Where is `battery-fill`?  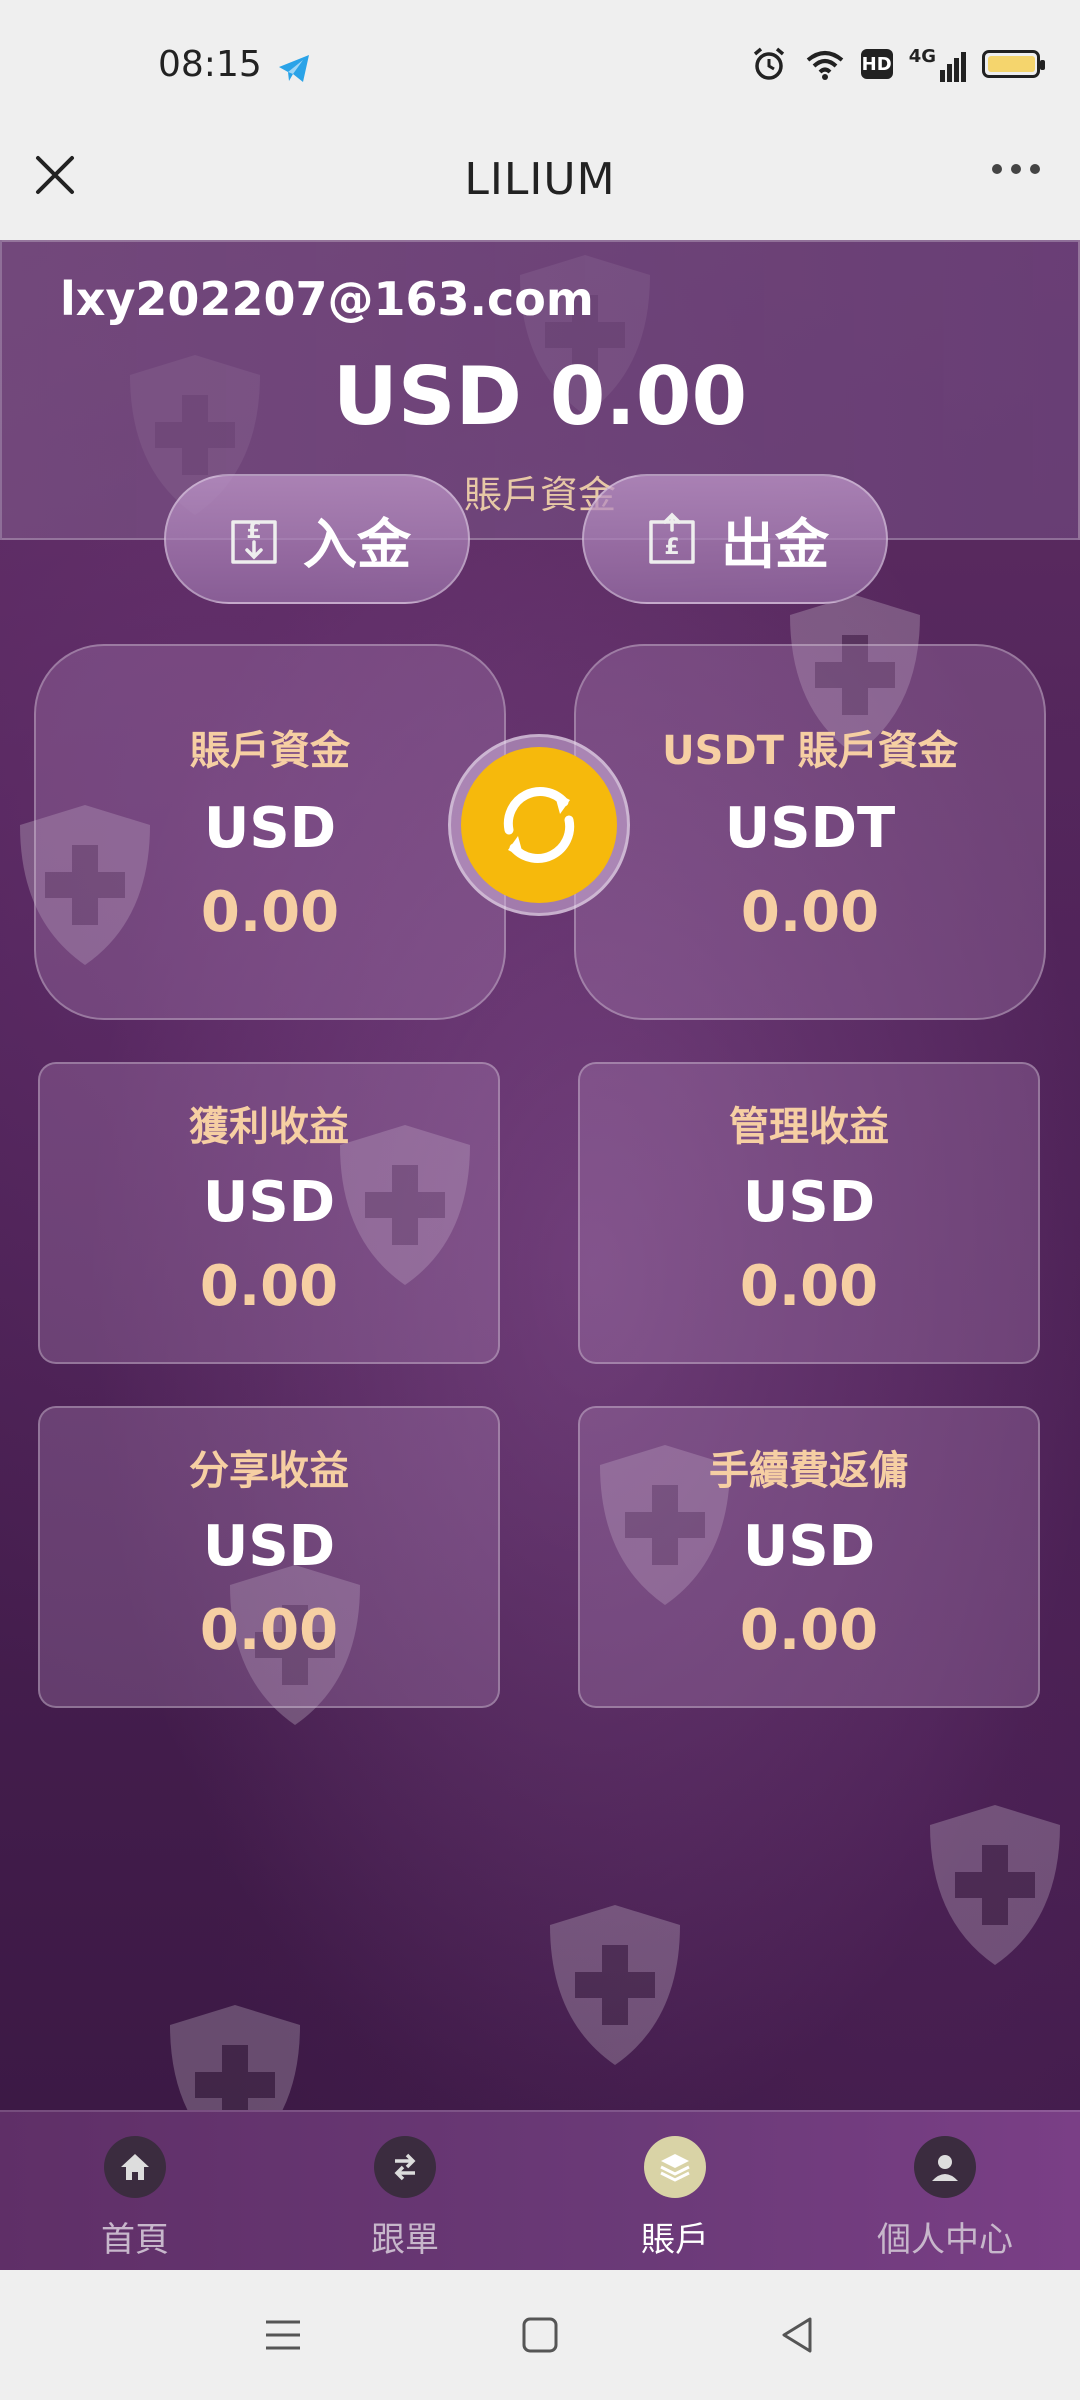 battery-fill is located at coordinates (1011, 64).